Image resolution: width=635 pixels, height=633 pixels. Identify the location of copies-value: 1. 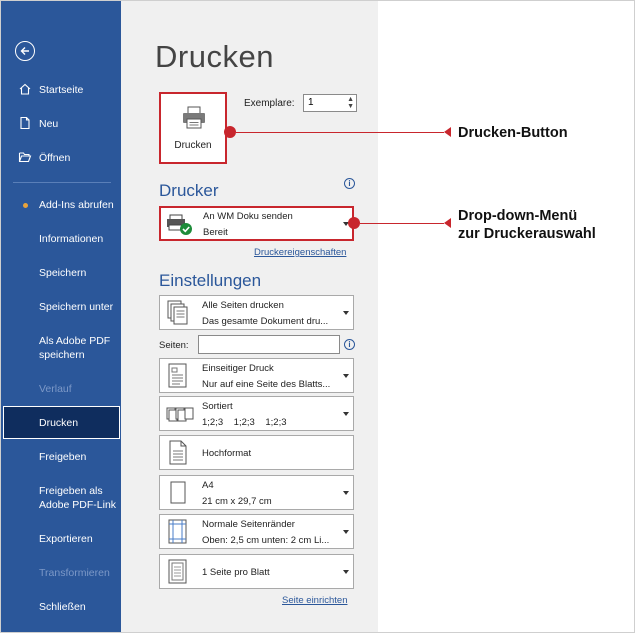
(311, 102).